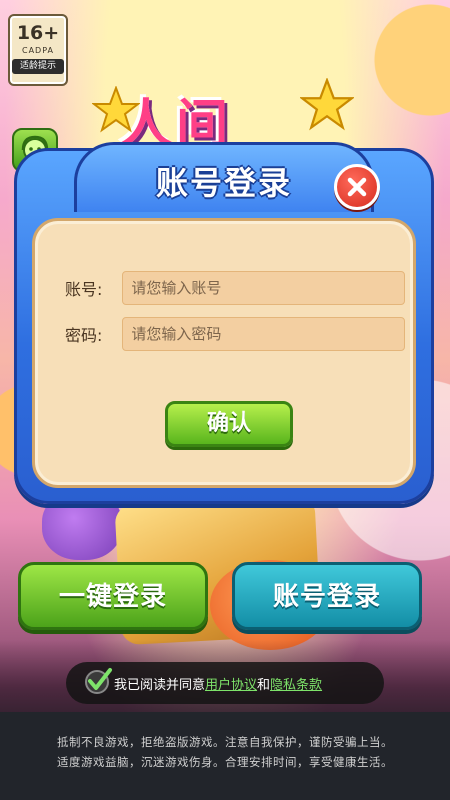 Image resolution: width=450 pixels, height=800 pixels. What do you see at coordinates (84, 335) in the screenshot?
I see `password-label: 密码:` at bounding box center [84, 335].